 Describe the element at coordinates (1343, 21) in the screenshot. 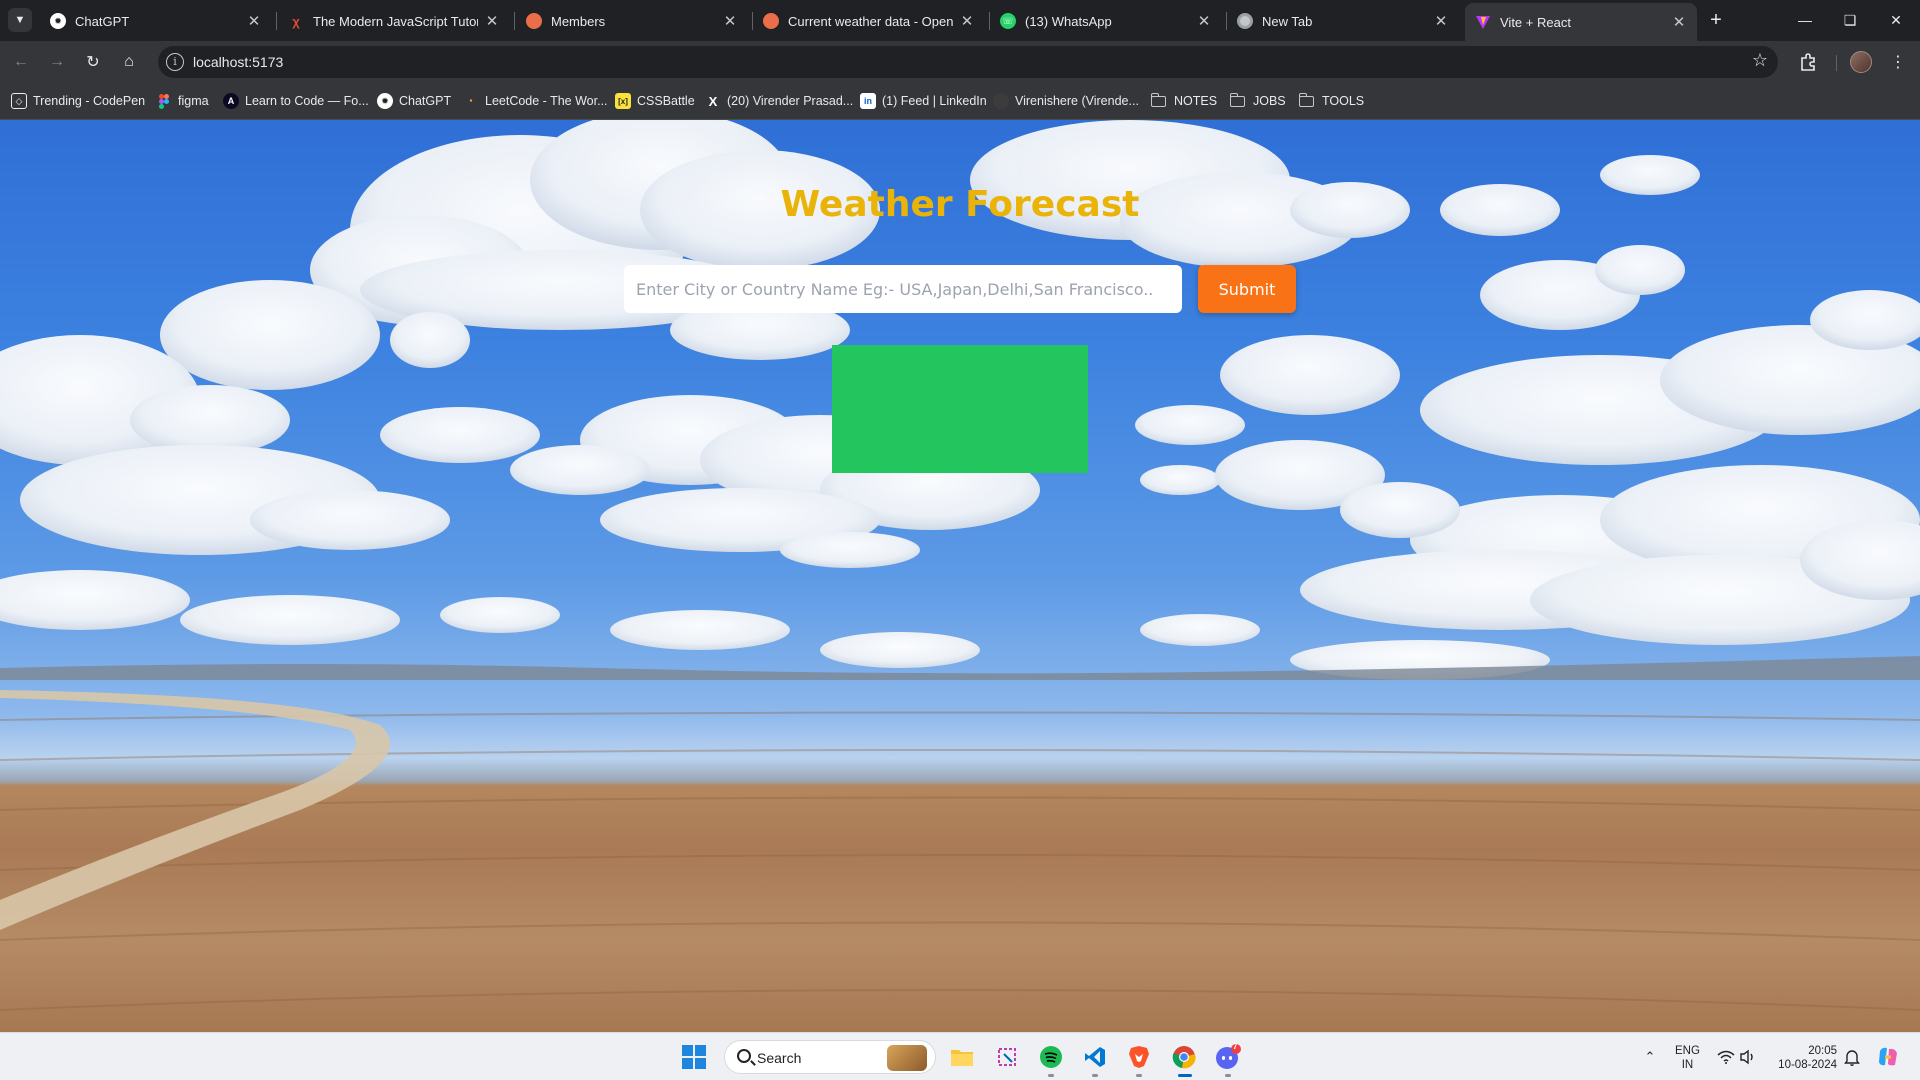

I see `tab-new-tab: New Tab ✕` at that location.